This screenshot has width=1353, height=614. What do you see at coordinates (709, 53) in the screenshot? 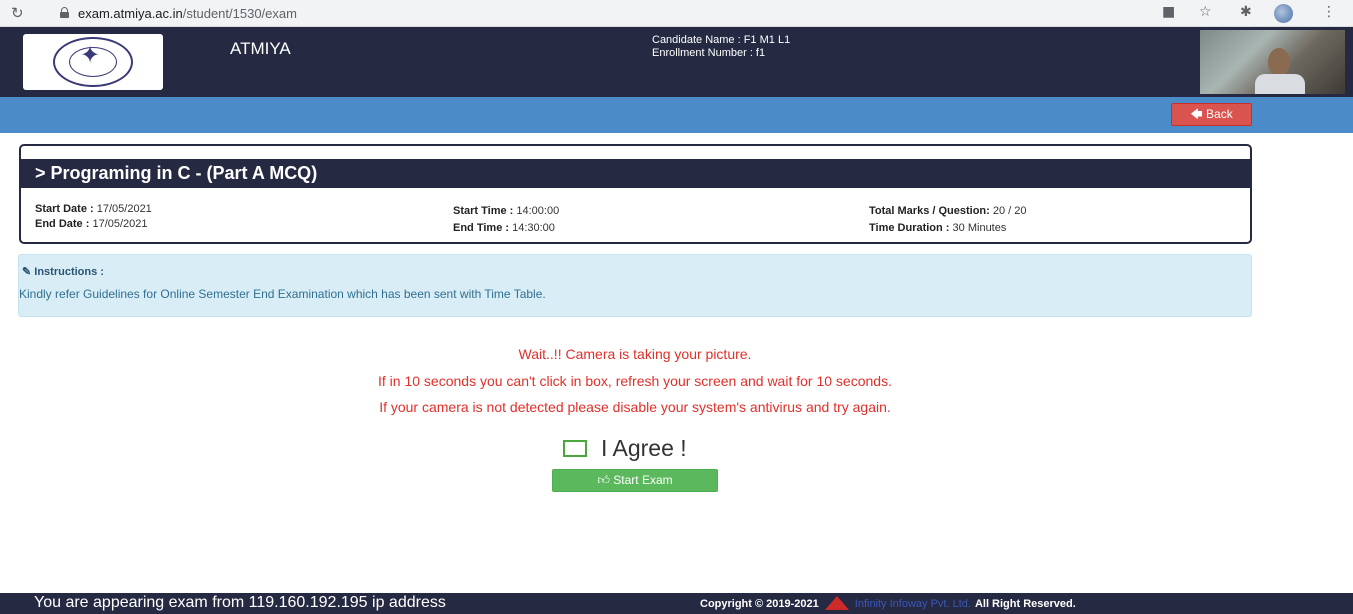
I see `enrollment-number: Enrollment Number : f1` at bounding box center [709, 53].